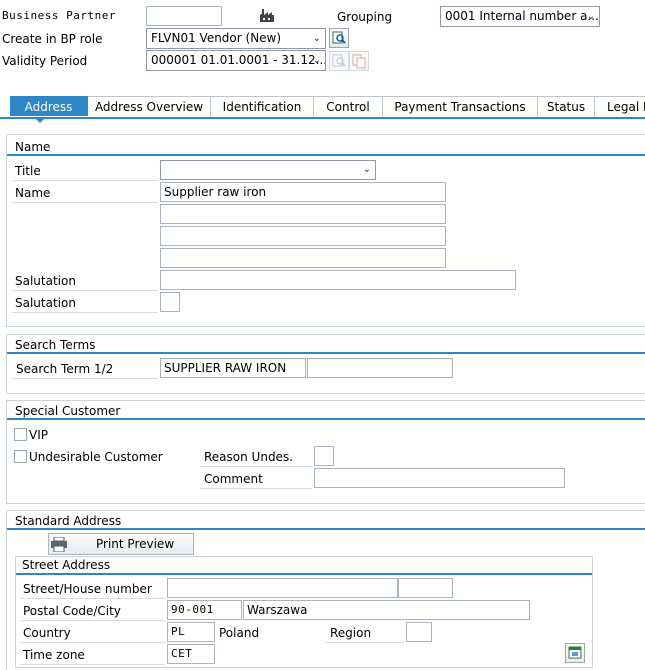 This screenshot has width=645, height=670. What do you see at coordinates (52, 39) in the screenshot?
I see `create-role-label: Create in BP role` at bounding box center [52, 39].